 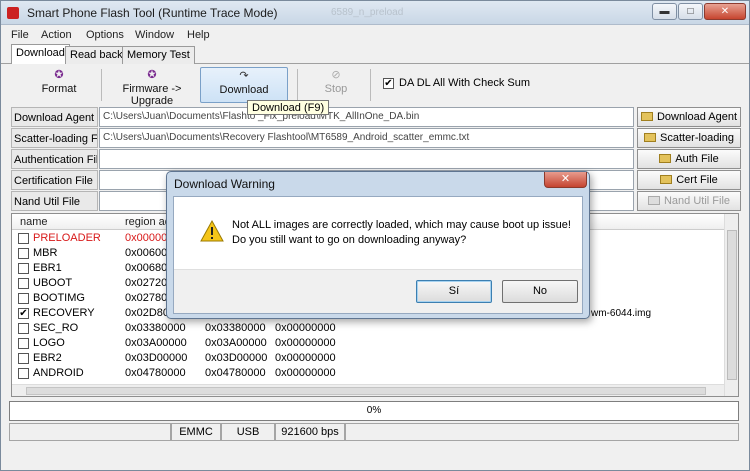 What do you see at coordinates (59, 89) in the screenshot?
I see `format-label: Format` at bounding box center [59, 89].